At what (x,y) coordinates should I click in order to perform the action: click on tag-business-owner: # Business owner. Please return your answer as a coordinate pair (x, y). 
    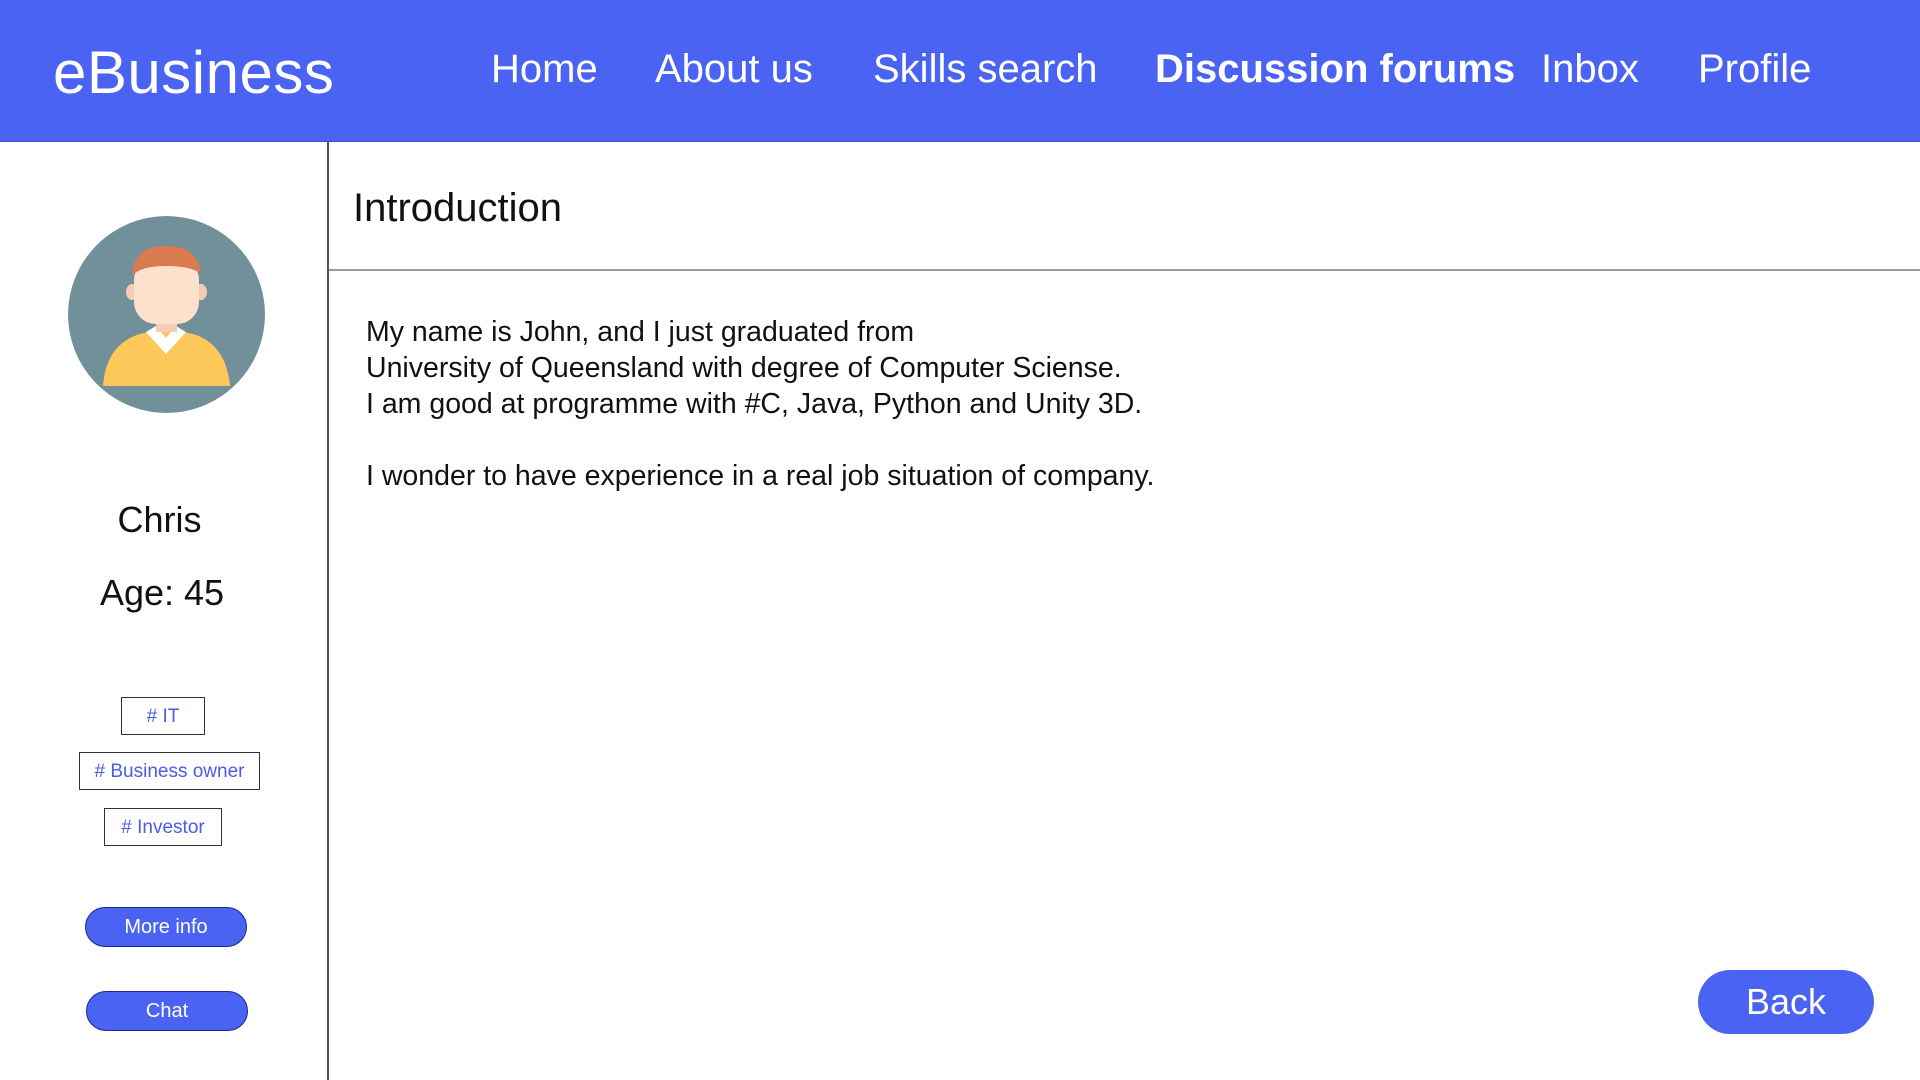
    Looking at the image, I should click on (169, 771).